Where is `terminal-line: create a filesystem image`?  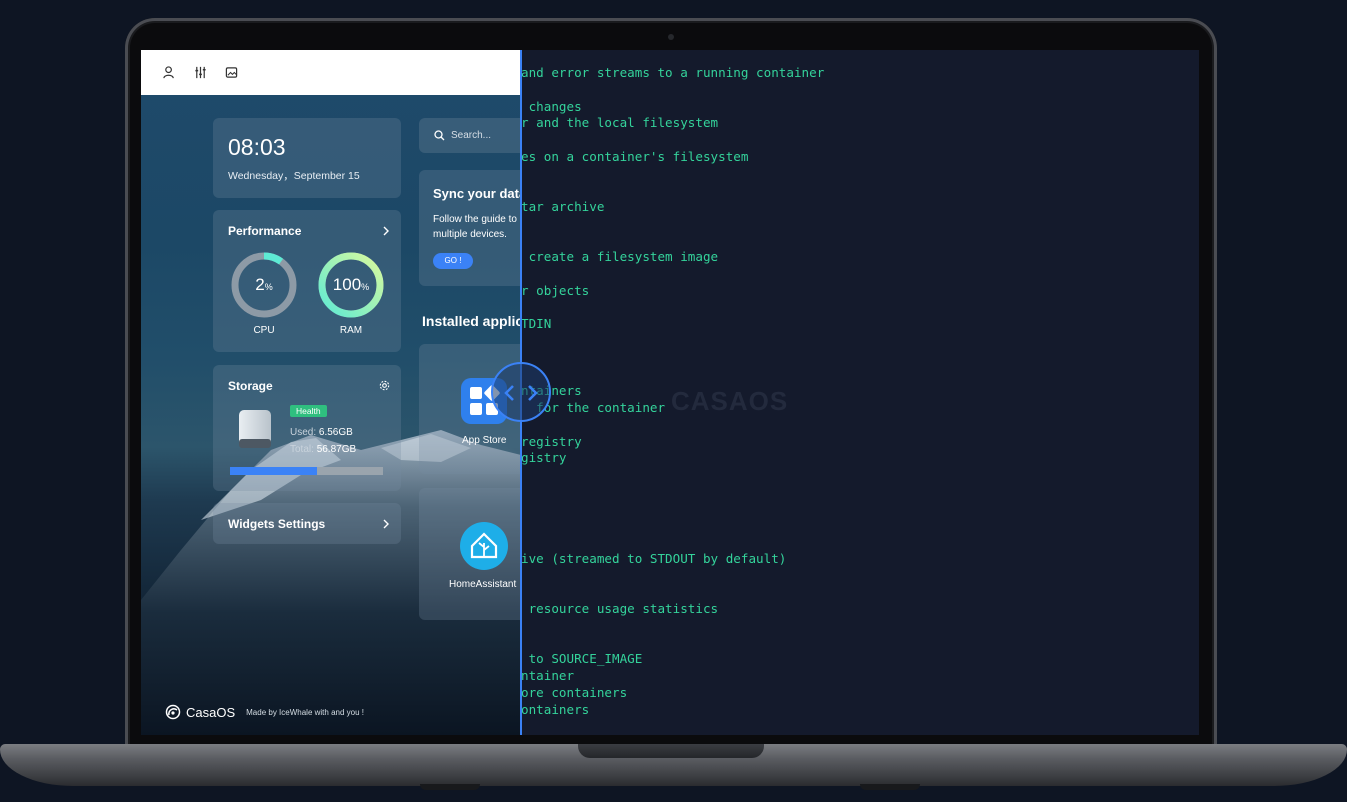 terminal-line: create a filesystem image is located at coordinates (620, 257).